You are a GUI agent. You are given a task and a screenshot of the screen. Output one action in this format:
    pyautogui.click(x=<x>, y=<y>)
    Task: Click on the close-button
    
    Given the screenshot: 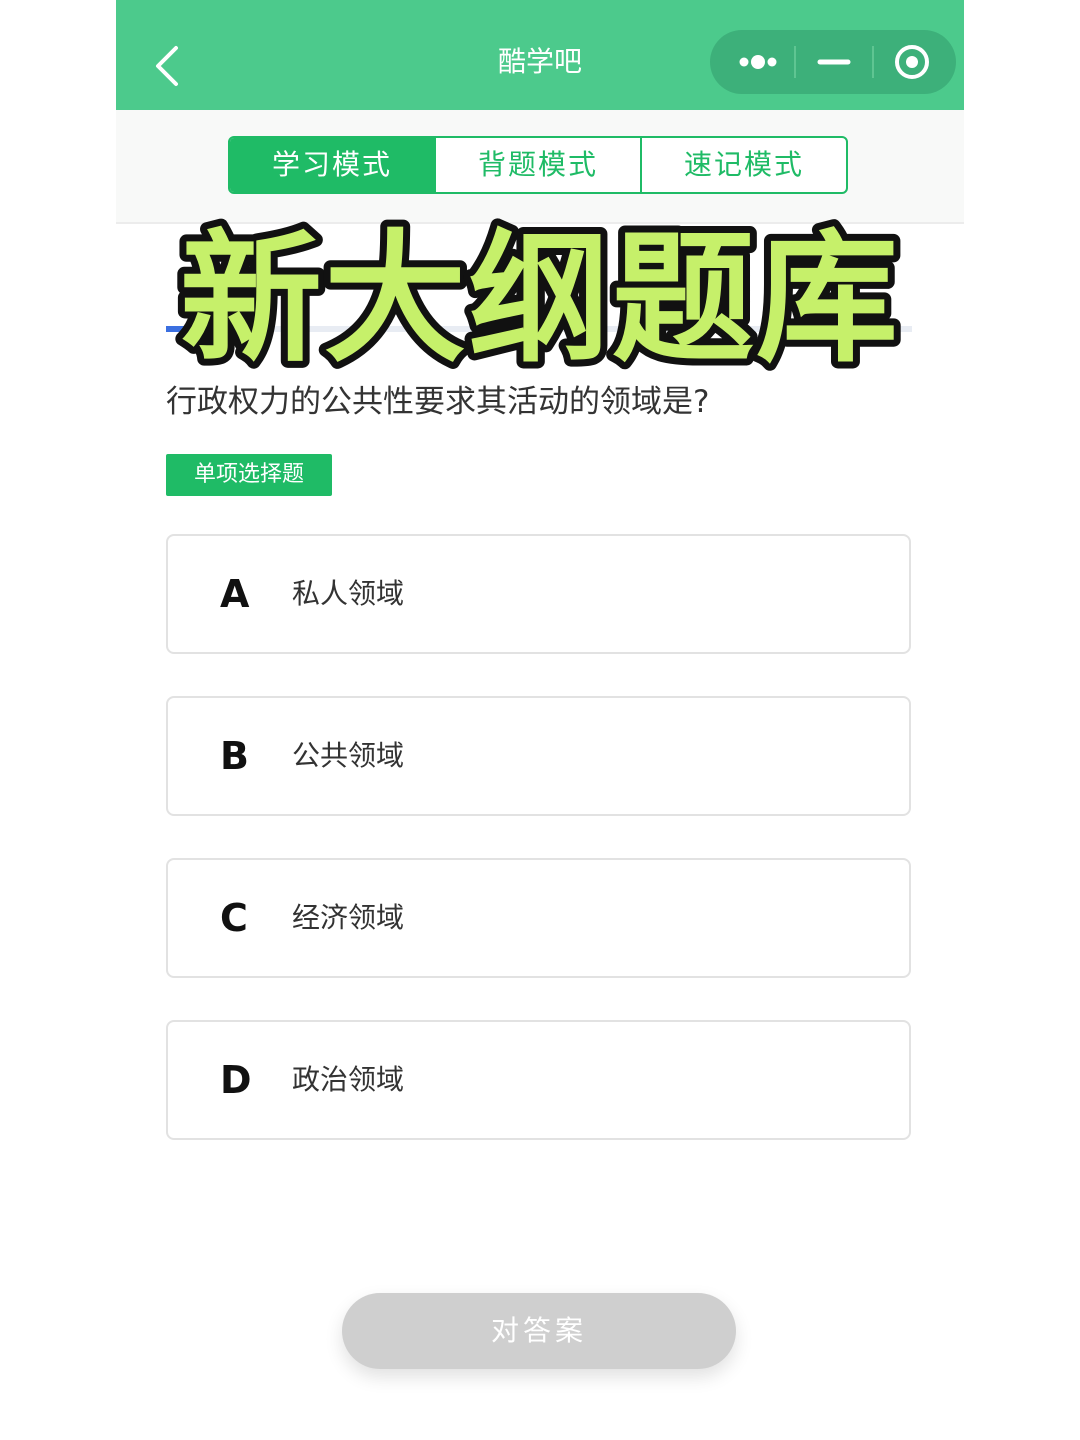 What is the action you would take?
    pyautogui.click(x=912, y=62)
    